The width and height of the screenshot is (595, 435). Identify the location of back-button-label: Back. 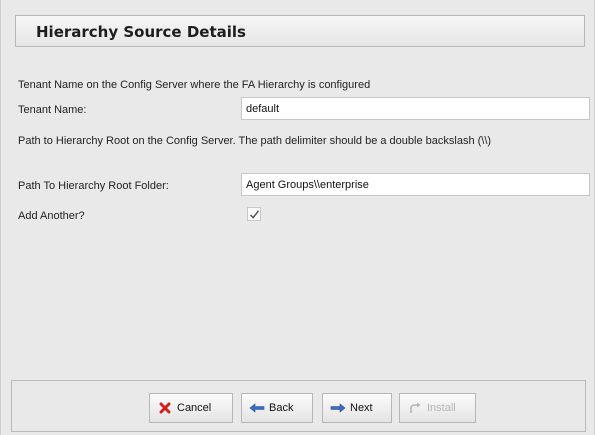
(281, 408).